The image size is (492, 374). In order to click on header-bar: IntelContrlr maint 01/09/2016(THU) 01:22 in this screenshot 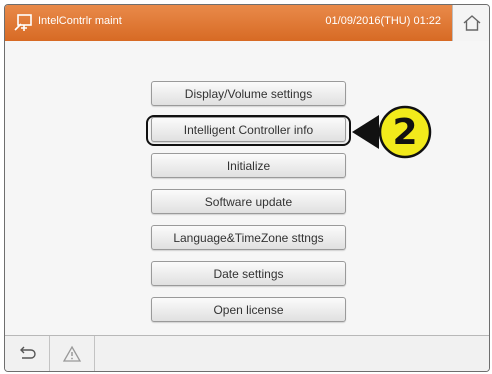, I will do `click(247, 23)`.